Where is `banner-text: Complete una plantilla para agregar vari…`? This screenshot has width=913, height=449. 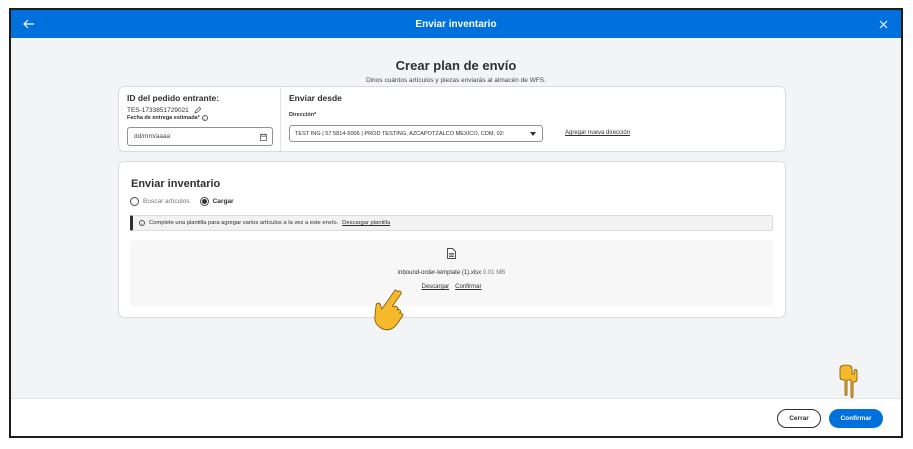
banner-text: Complete una plantilla para agregar vari… is located at coordinates (244, 223).